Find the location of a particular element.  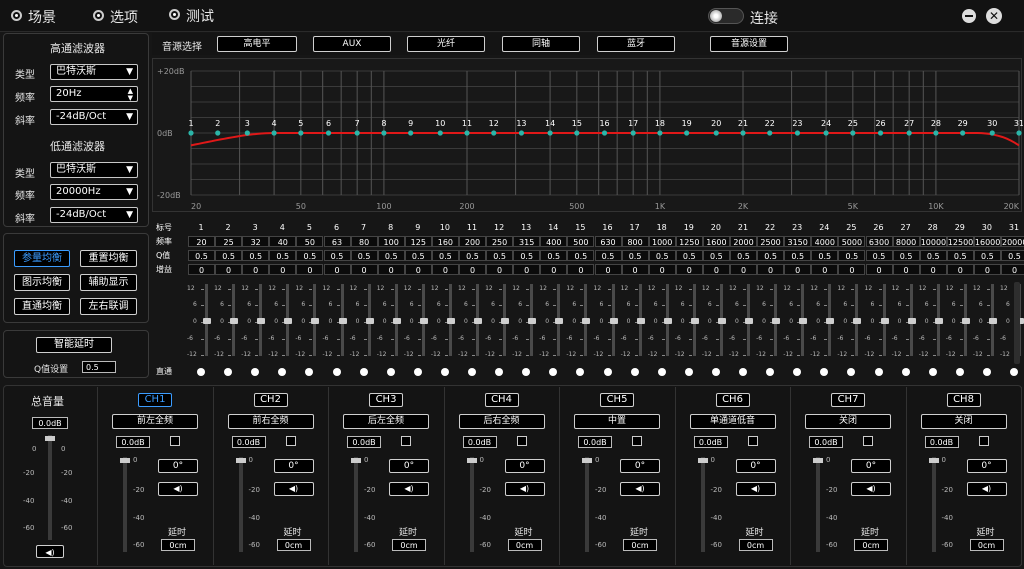

lpf-slope-select: -24dB/Oct ▼ is located at coordinates (94, 215).